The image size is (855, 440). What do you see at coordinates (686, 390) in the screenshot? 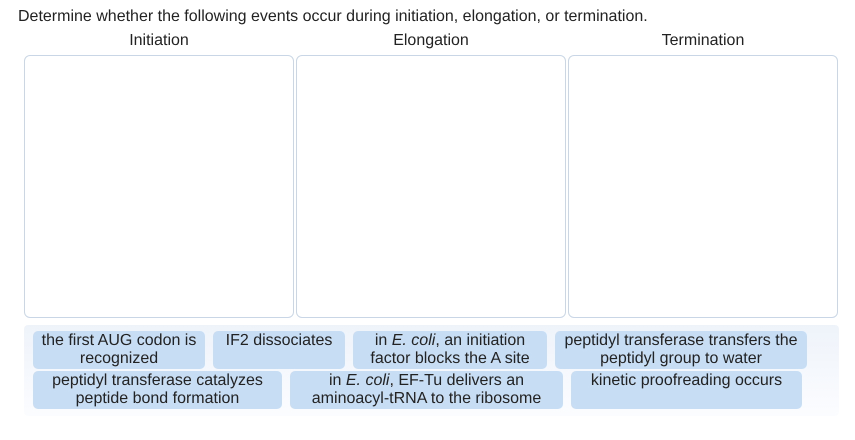
I see `answer-chip: kinetic proofreading occurs` at bounding box center [686, 390].